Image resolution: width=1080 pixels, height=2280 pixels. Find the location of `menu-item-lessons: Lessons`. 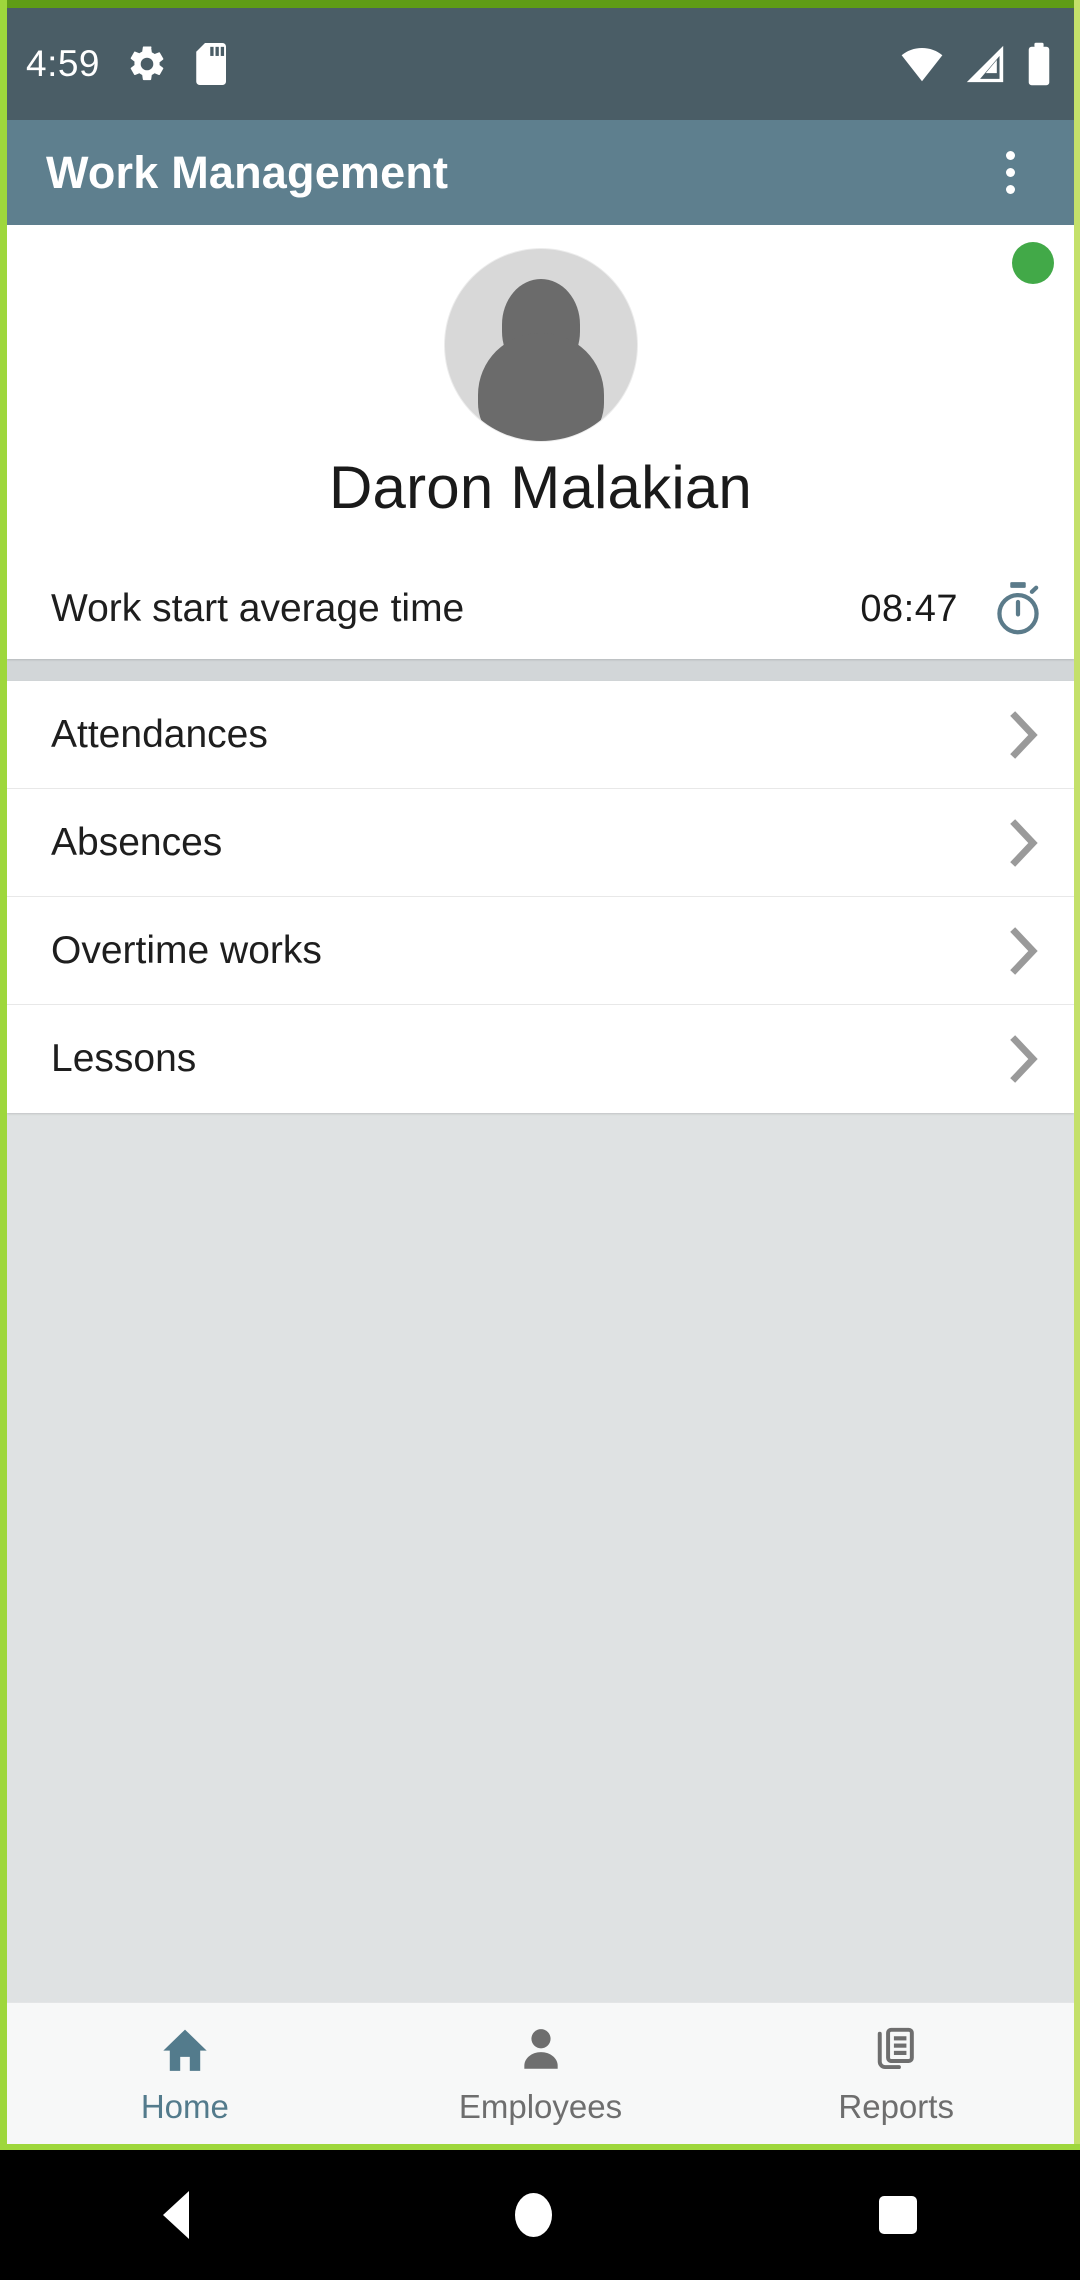

menu-item-lessons: Lessons is located at coordinates (540, 1059).